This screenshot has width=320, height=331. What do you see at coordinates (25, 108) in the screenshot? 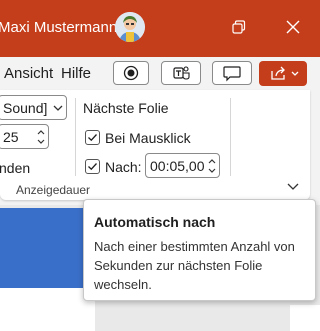
I see `sound-dropdown-value: Sound]` at bounding box center [25, 108].